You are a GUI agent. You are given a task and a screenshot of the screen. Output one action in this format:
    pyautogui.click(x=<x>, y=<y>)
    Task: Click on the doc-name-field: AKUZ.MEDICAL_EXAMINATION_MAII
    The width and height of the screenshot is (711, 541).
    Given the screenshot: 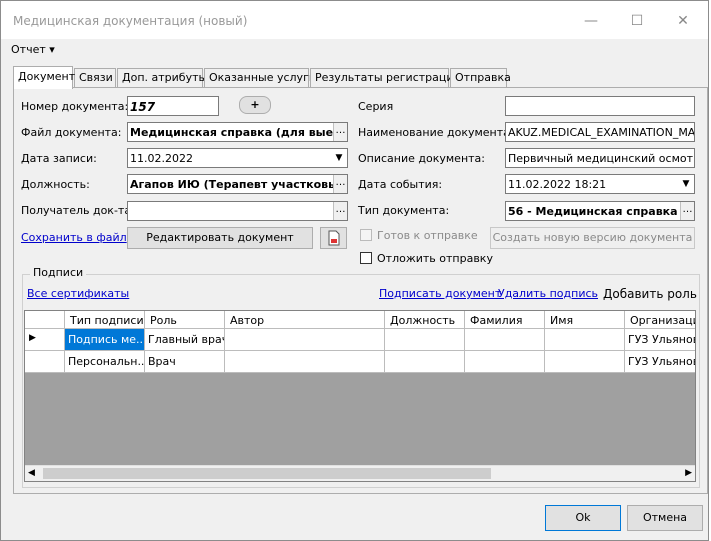 What is the action you would take?
    pyautogui.click(x=600, y=132)
    